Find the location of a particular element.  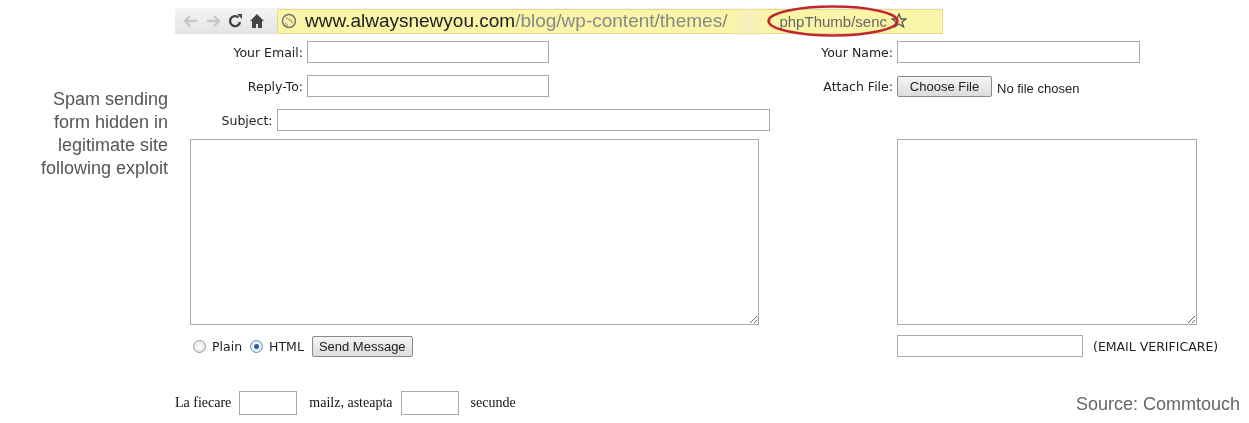

highlight-ellipse is located at coordinates (833, 21).